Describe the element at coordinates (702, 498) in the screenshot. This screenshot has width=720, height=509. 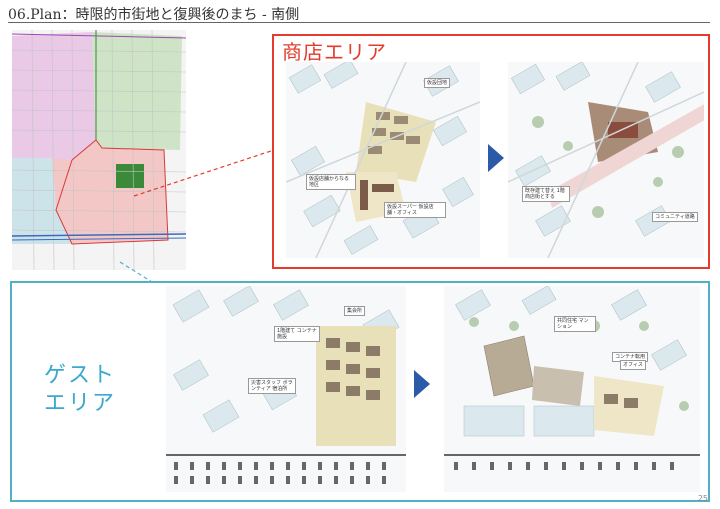
I see `page-number: 25` at that location.